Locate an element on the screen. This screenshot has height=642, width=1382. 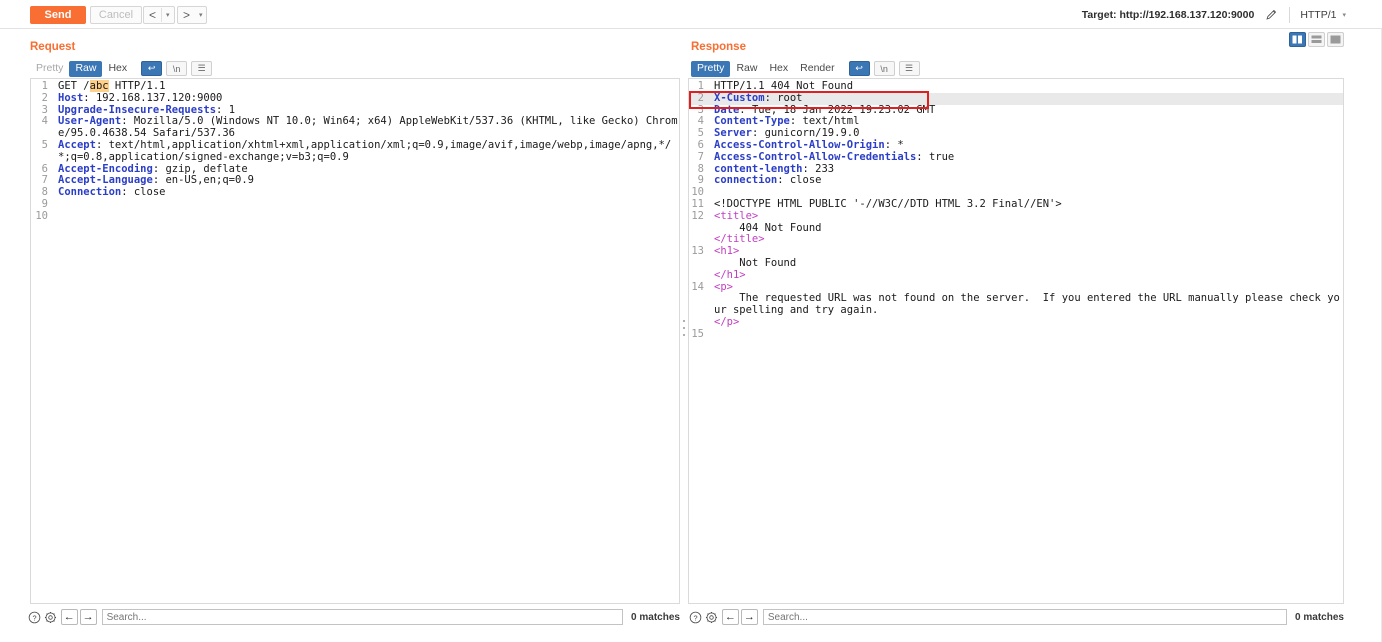
previous-arrow-icon: < is located at coordinates (153, 15).